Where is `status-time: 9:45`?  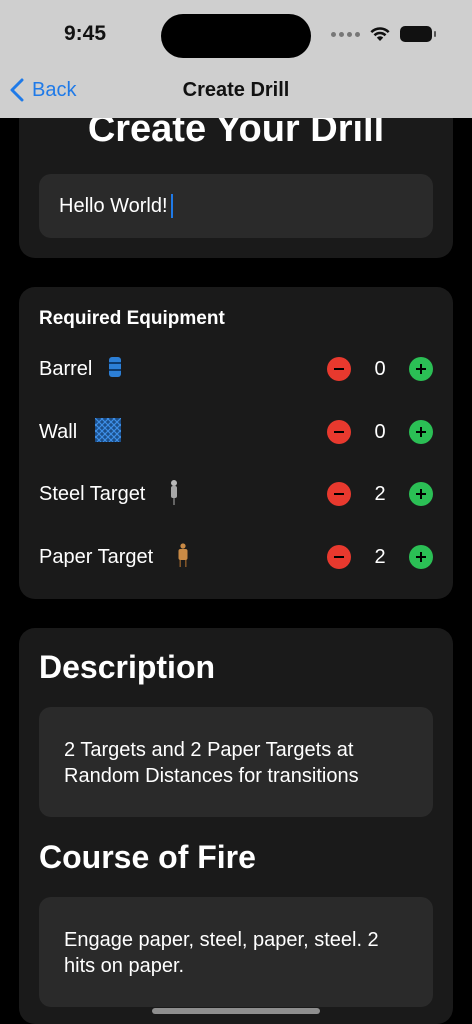 status-time: 9:45 is located at coordinates (85, 33).